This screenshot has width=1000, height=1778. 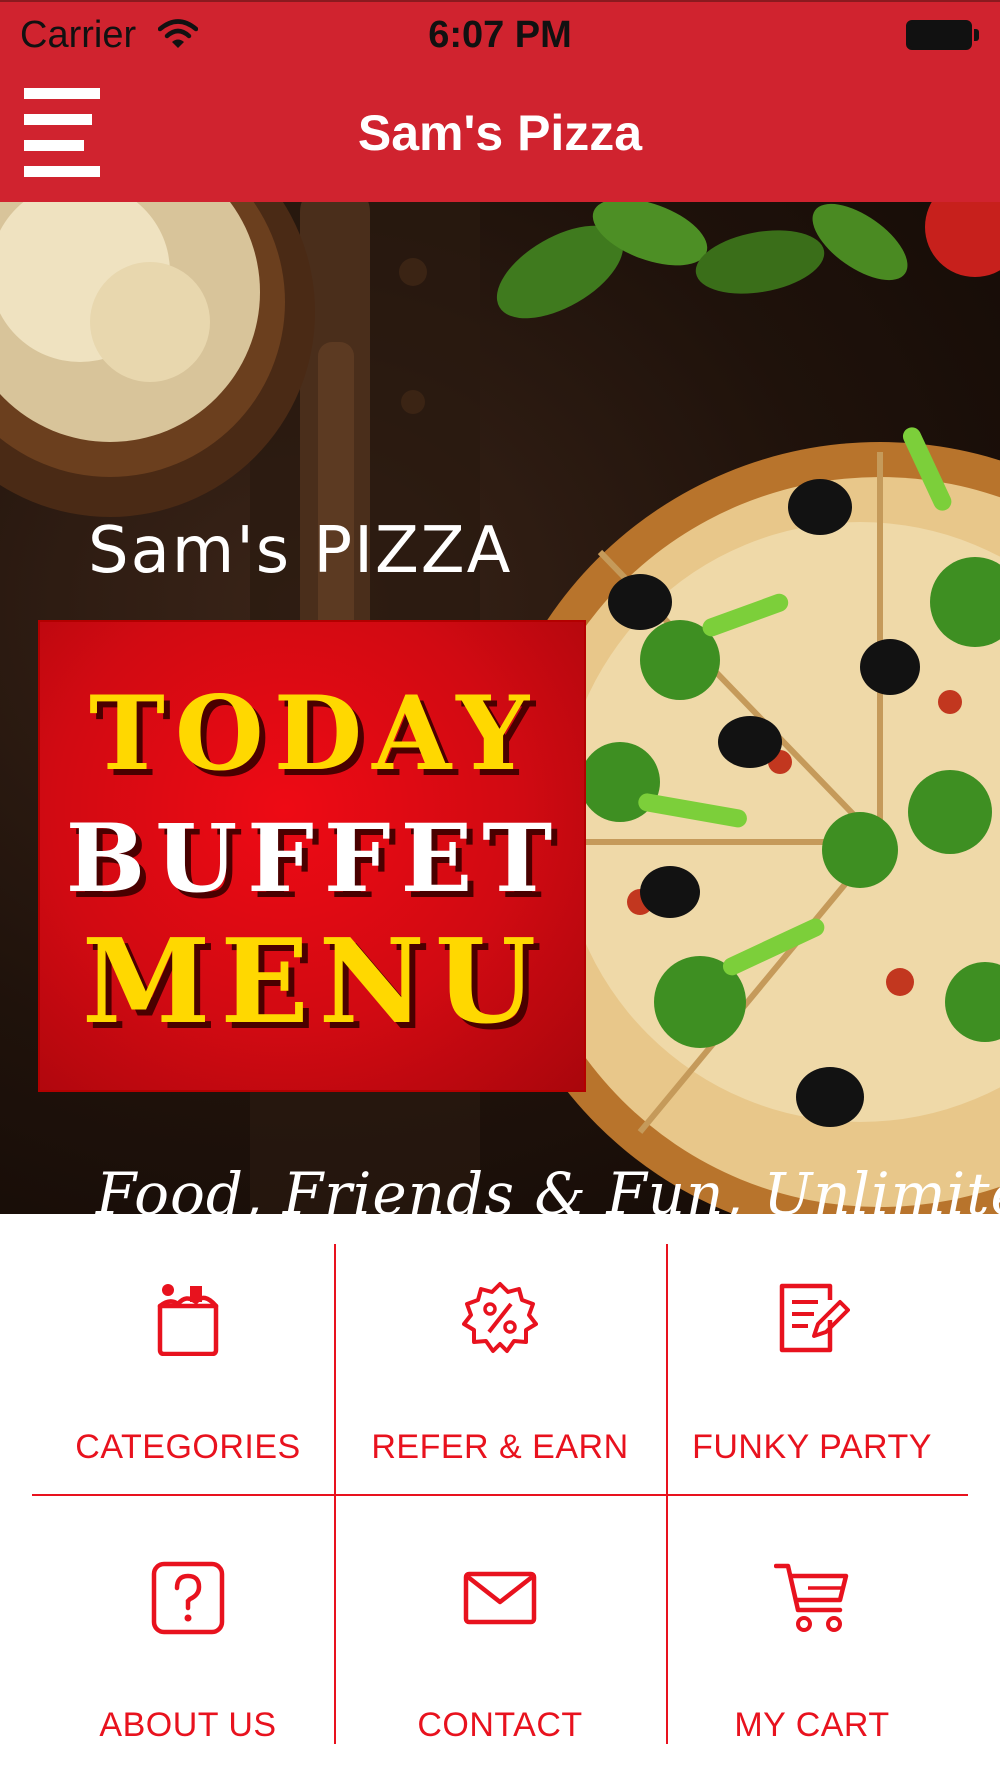 I want to click on envelope-icon, so click(x=500, y=1598).